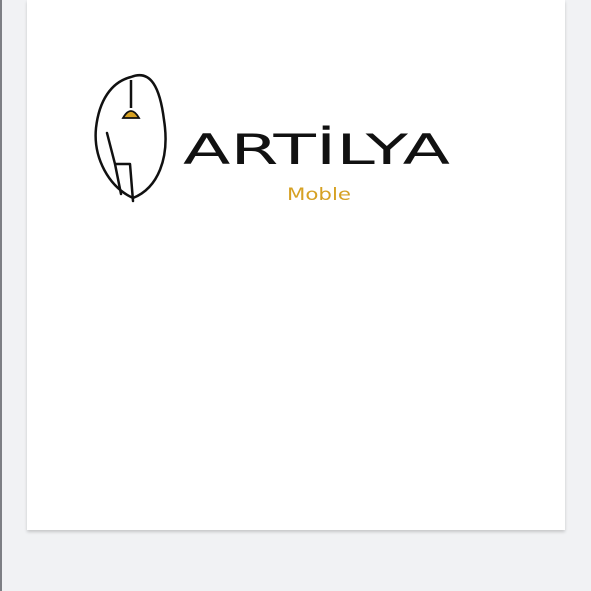 The image size is (591, 591). Describe the element at coordinates (131, 114) in the screenshot. I see `lamp-shade` at that location.